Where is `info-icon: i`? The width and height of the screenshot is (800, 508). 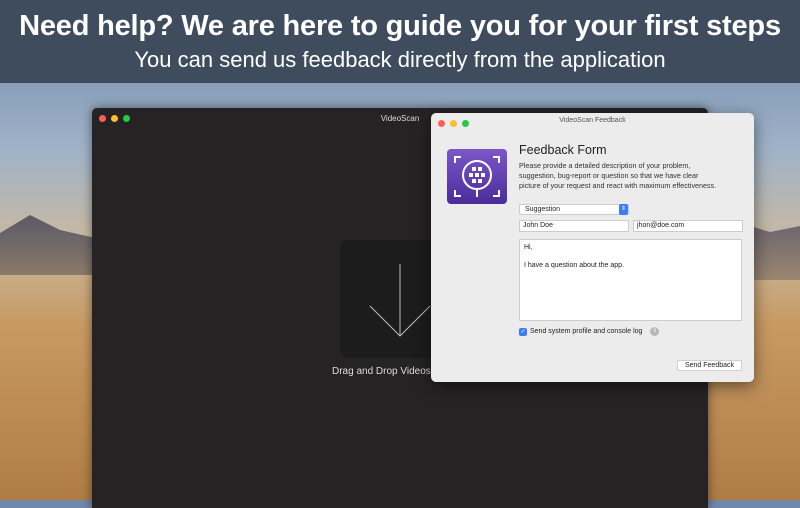 info-icon: i is located at coordinates (655, 331).